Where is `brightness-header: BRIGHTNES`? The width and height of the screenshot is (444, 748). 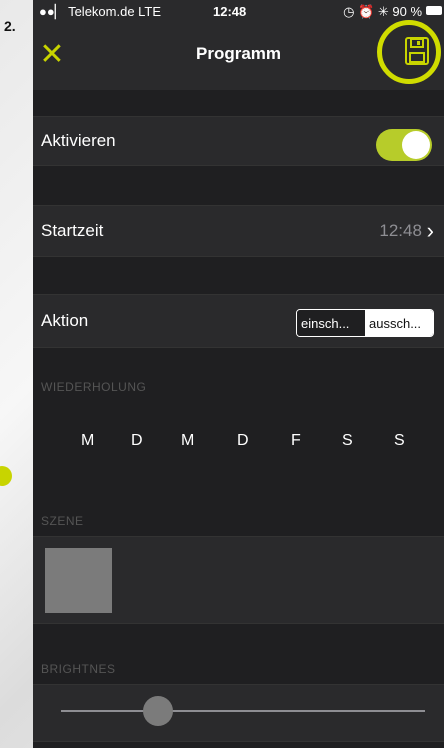 brightness-header: BRIGHTNES is located at coordinates (78, 669).